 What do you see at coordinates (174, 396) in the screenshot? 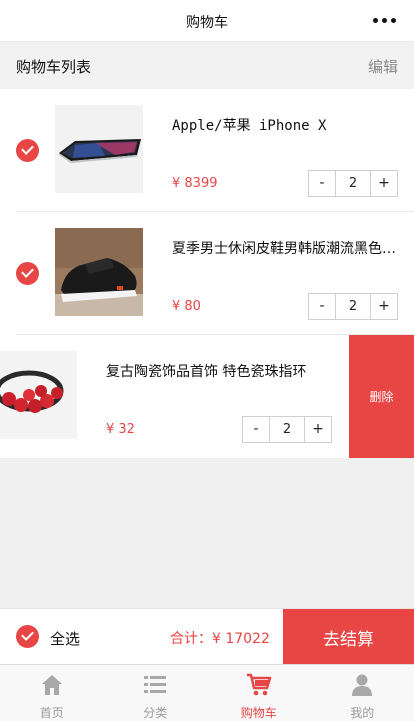
I see `cart-item-swiped: 复古陶瓷饰品首饰 特色瓷珠指环 ¥ 32 - 2 +` at bounding box center [174, 396].